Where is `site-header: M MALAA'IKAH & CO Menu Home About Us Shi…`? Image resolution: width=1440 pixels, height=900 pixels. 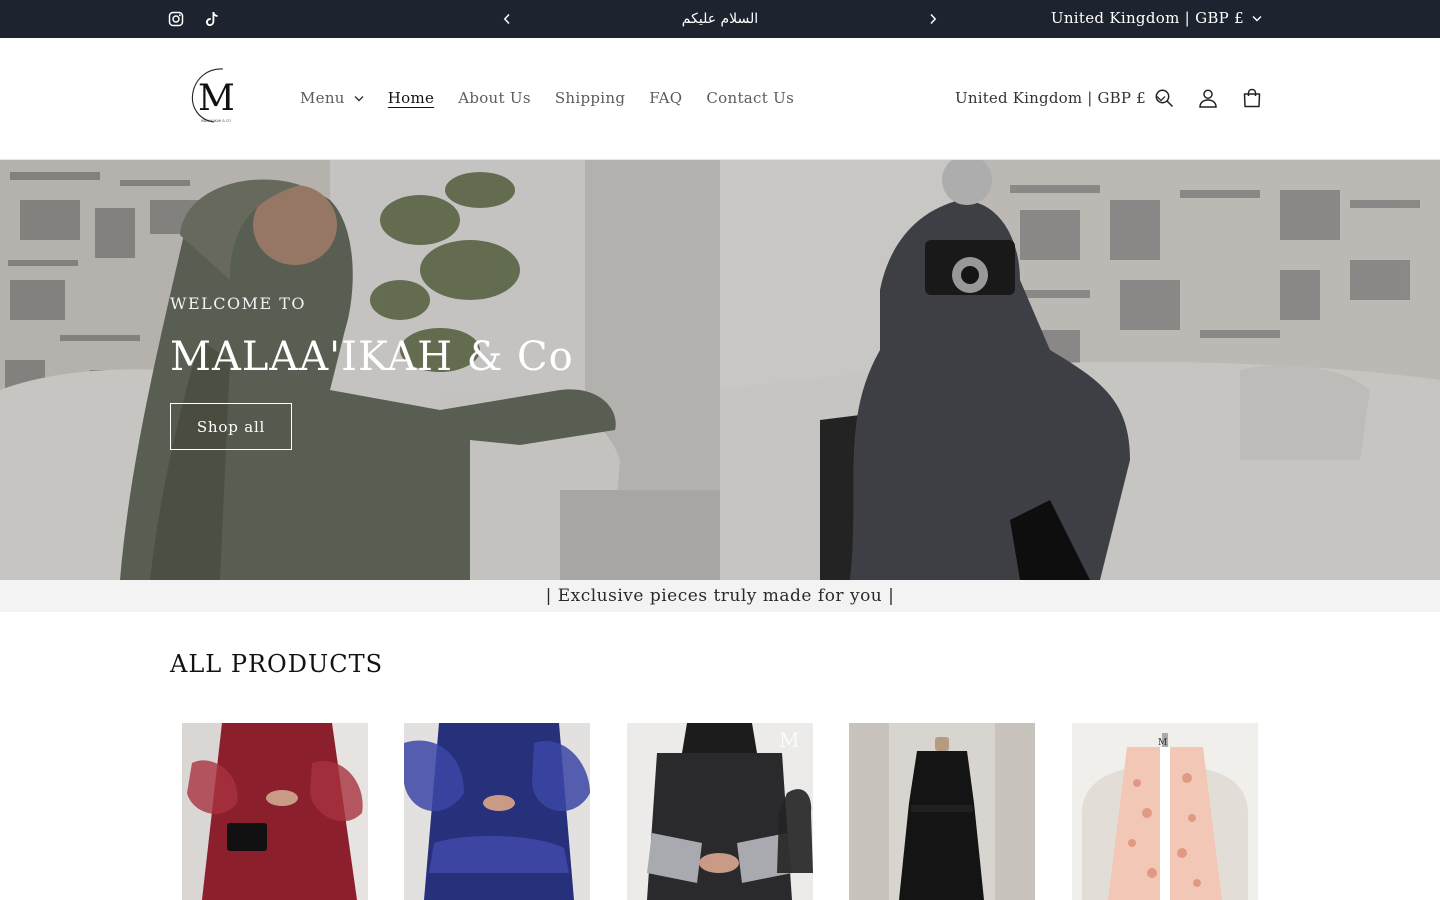 site-header: M MALAA'IKAH & CO Menu Home About Us Shi… is located at coordinates (720, 99).